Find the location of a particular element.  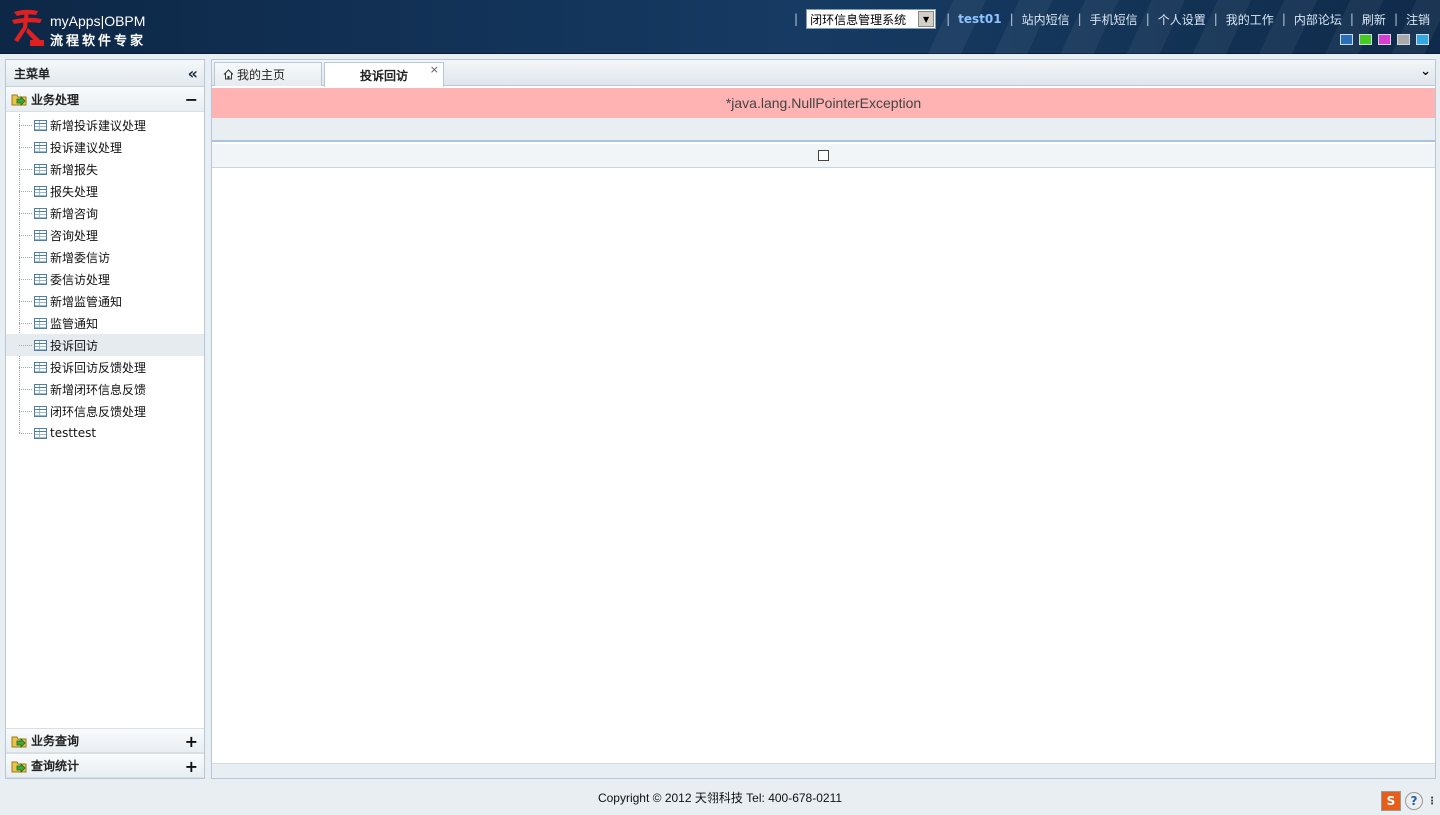

sidebar-group-business-query: 业务查询 + is located at coordinates (105, 740).